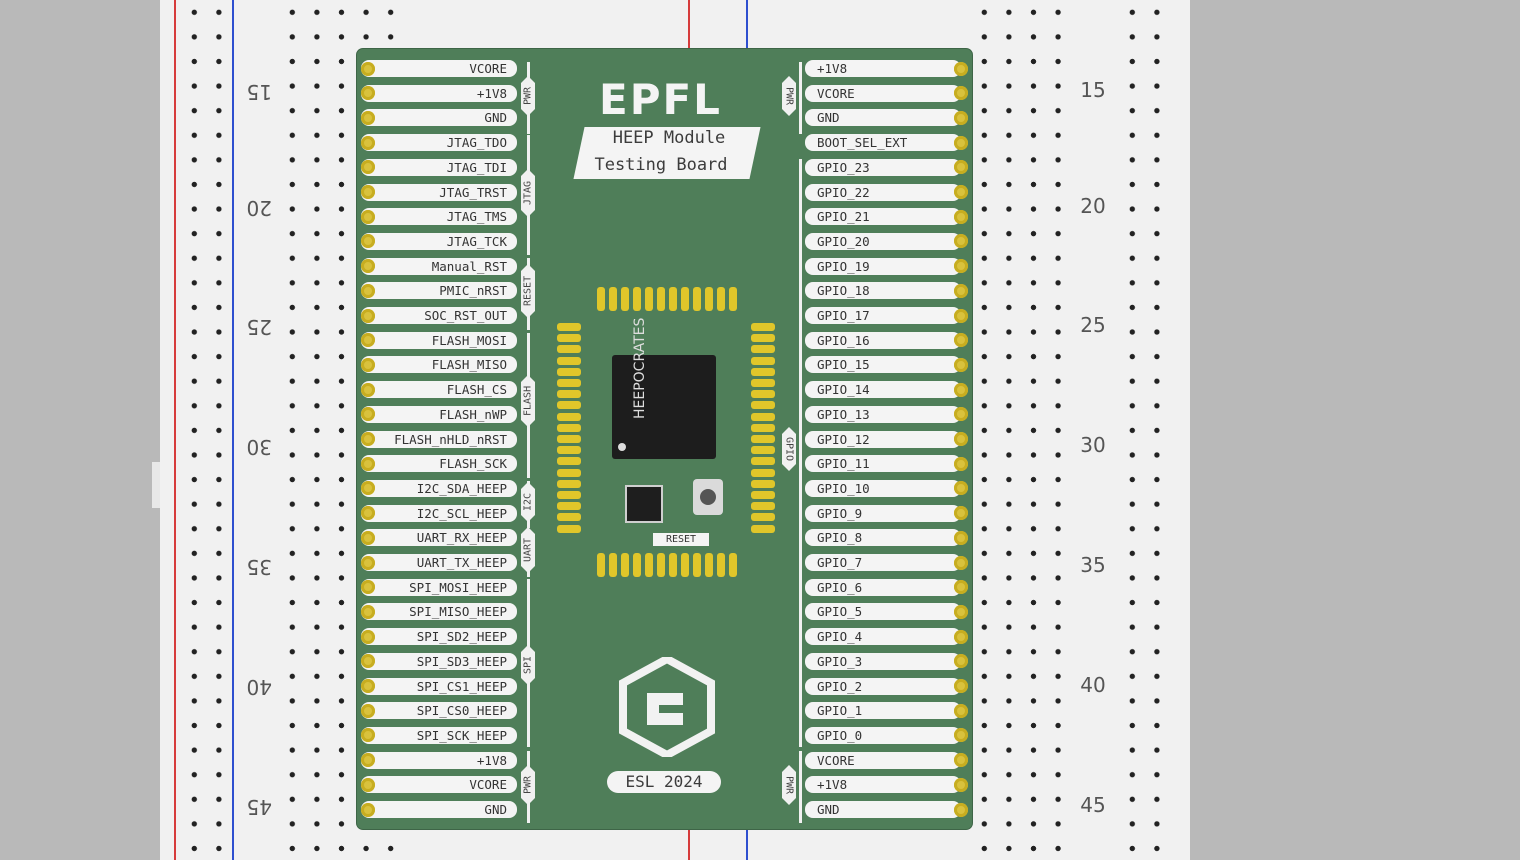 The width and height of the screenshot is (1520, 860). Describe the element at coordinates (1144, 430) in the screenshot. I see `rail-holes-right` at that location.